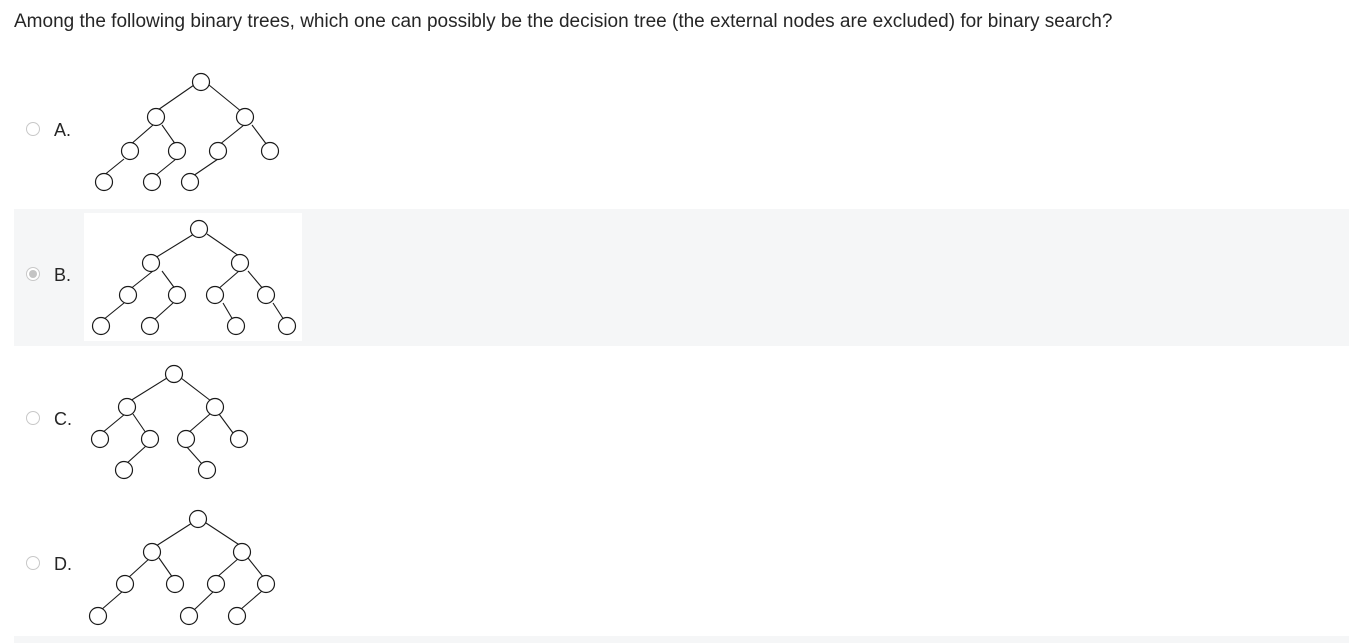 This screenshot has width=1349, height=643. I want to click on option-d-radio, so click(33, 563).